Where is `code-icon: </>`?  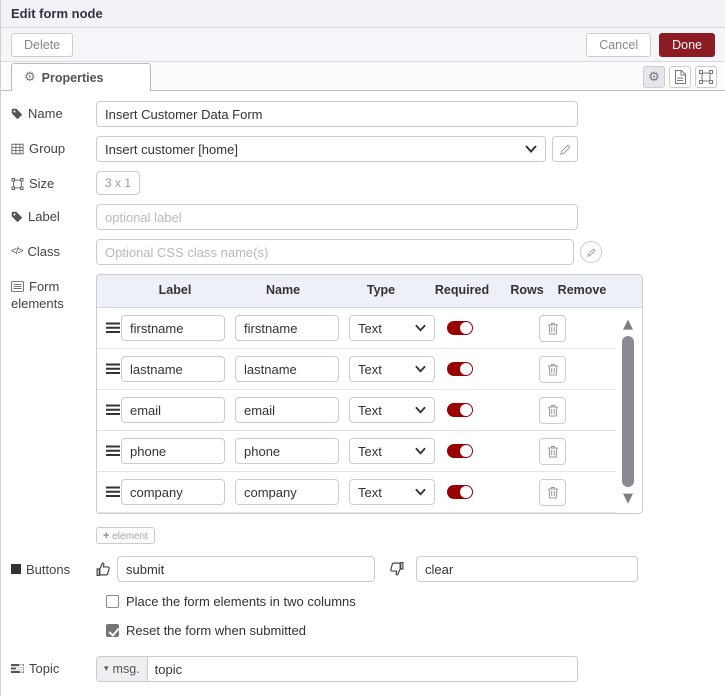 code-icon: </> is located at coordinates (17, 251).